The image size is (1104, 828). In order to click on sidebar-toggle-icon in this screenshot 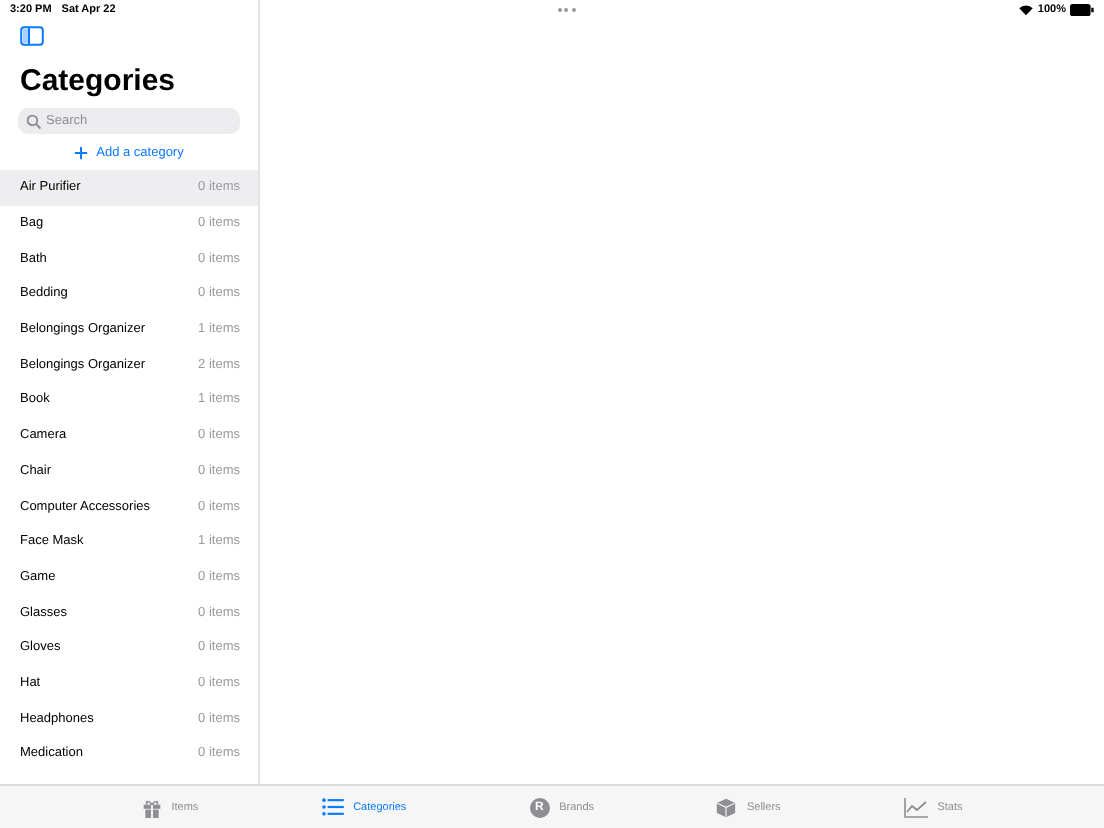, I will do `click(32, 38)`.